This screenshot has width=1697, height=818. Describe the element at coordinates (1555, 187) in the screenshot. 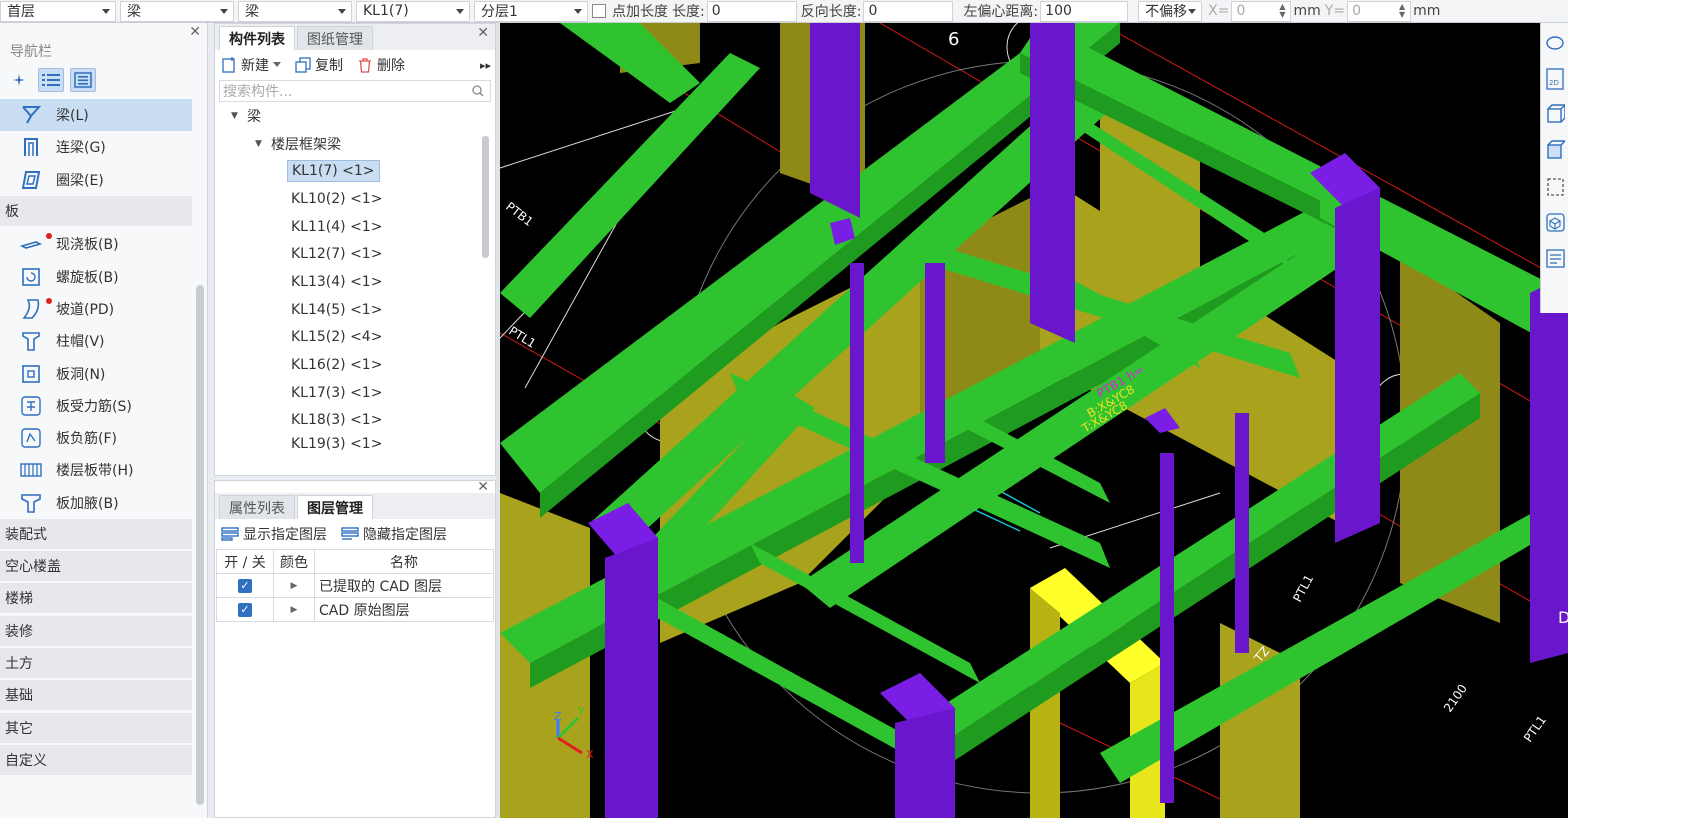

I see `selection-box-icon` at that location.